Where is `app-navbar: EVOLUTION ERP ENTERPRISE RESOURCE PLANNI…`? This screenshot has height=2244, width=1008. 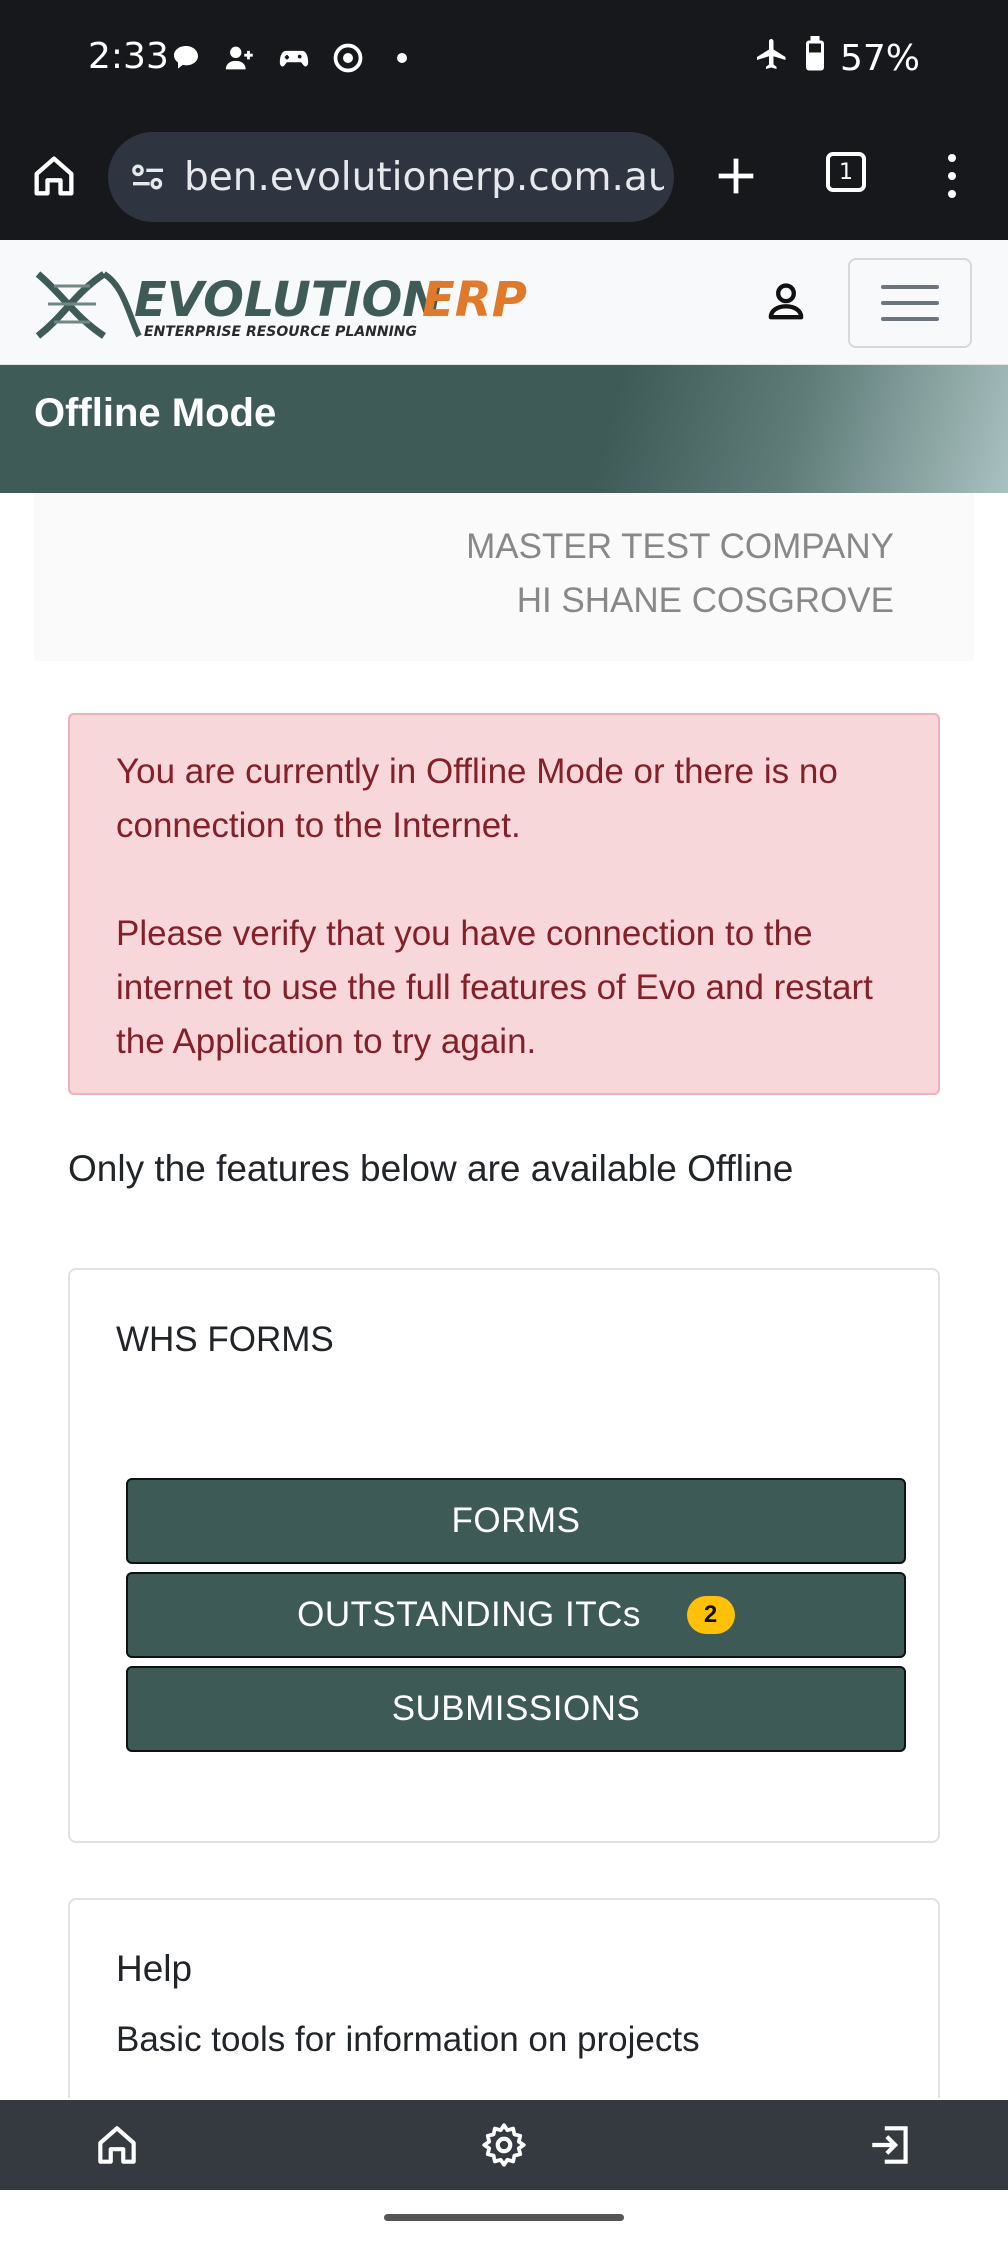 app-navbar: EVOLUTION ERP ENTERPRISE RESOURCE PLANNI… is located at coordinates (504, 302).